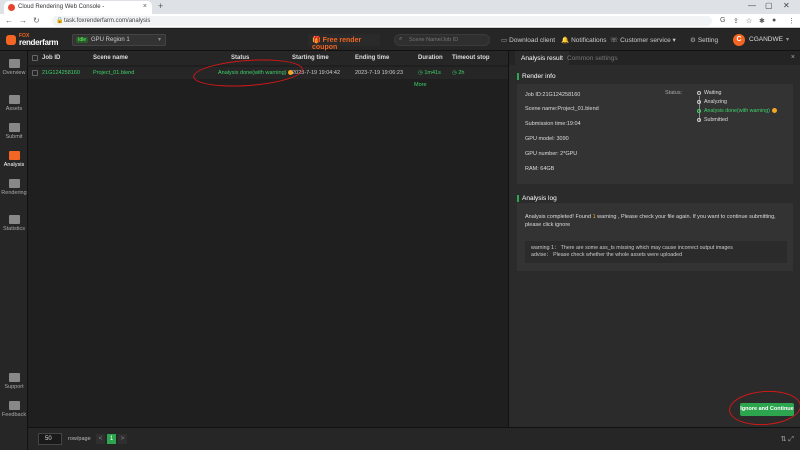  I want to click on folder-icon, so click(14, 99).